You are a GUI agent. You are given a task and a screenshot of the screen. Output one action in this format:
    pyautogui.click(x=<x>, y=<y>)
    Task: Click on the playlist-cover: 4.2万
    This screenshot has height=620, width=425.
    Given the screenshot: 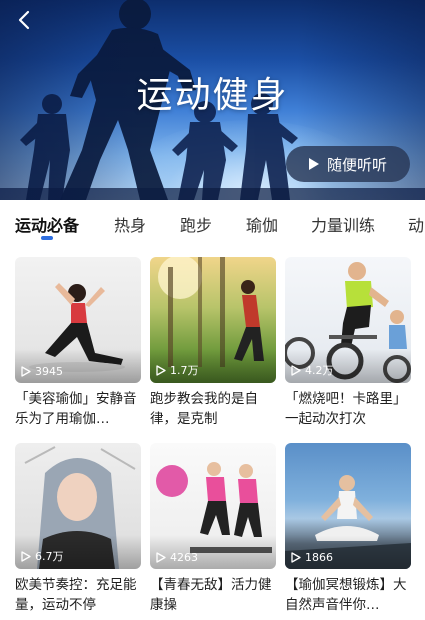 What is the action you would take?
    pyautogui.click(x=348, y=320)
    